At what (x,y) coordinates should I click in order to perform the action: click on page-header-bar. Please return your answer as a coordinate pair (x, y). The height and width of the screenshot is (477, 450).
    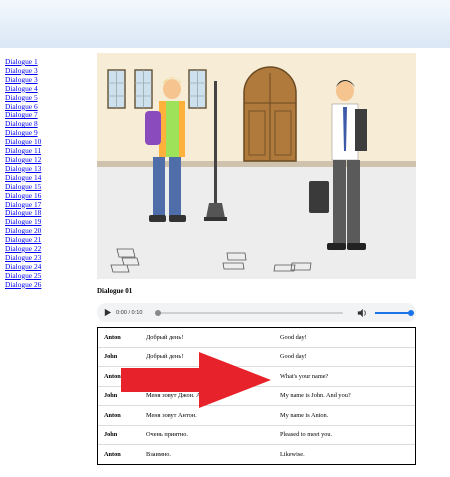
    Looking at the image, I should click on (225, 24).